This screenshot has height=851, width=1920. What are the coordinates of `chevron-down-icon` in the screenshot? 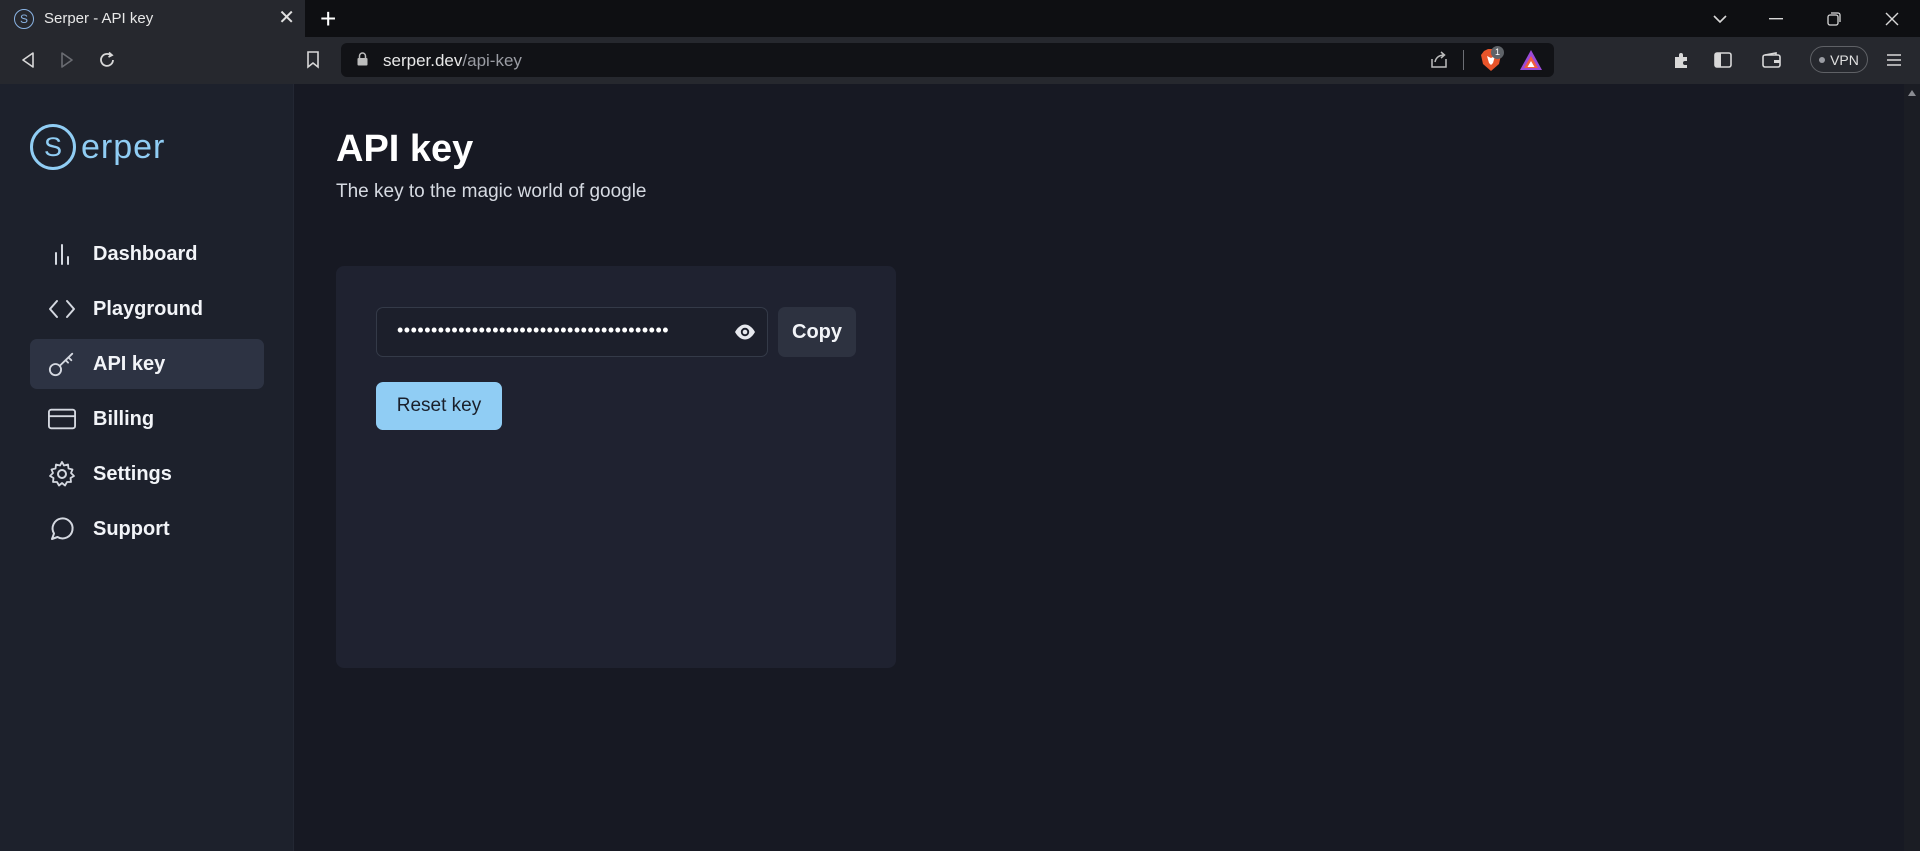 It's located at (1720, 18).